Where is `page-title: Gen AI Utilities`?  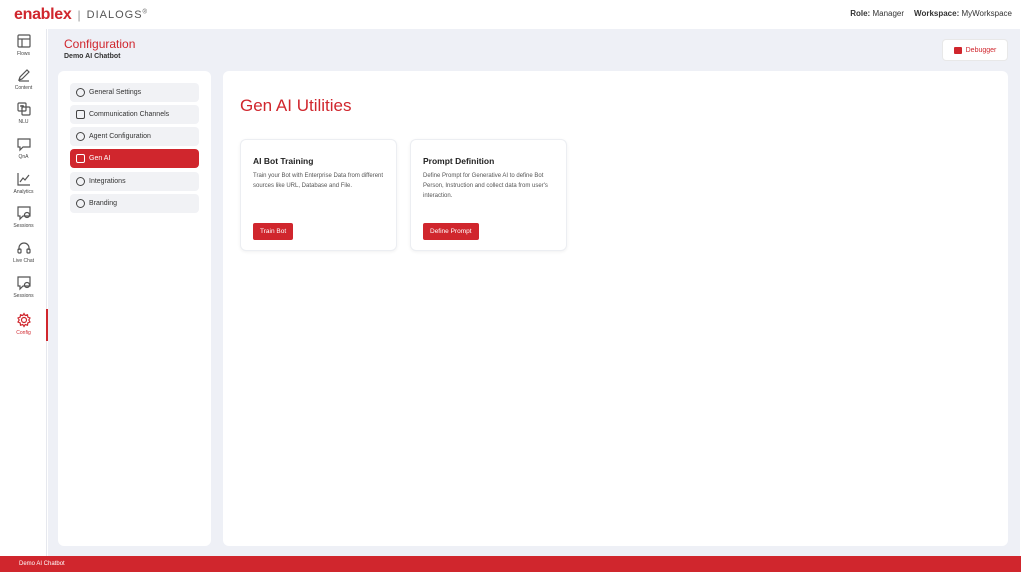 page-title: Gen AI Utilities is located at coordinates (296, 105).